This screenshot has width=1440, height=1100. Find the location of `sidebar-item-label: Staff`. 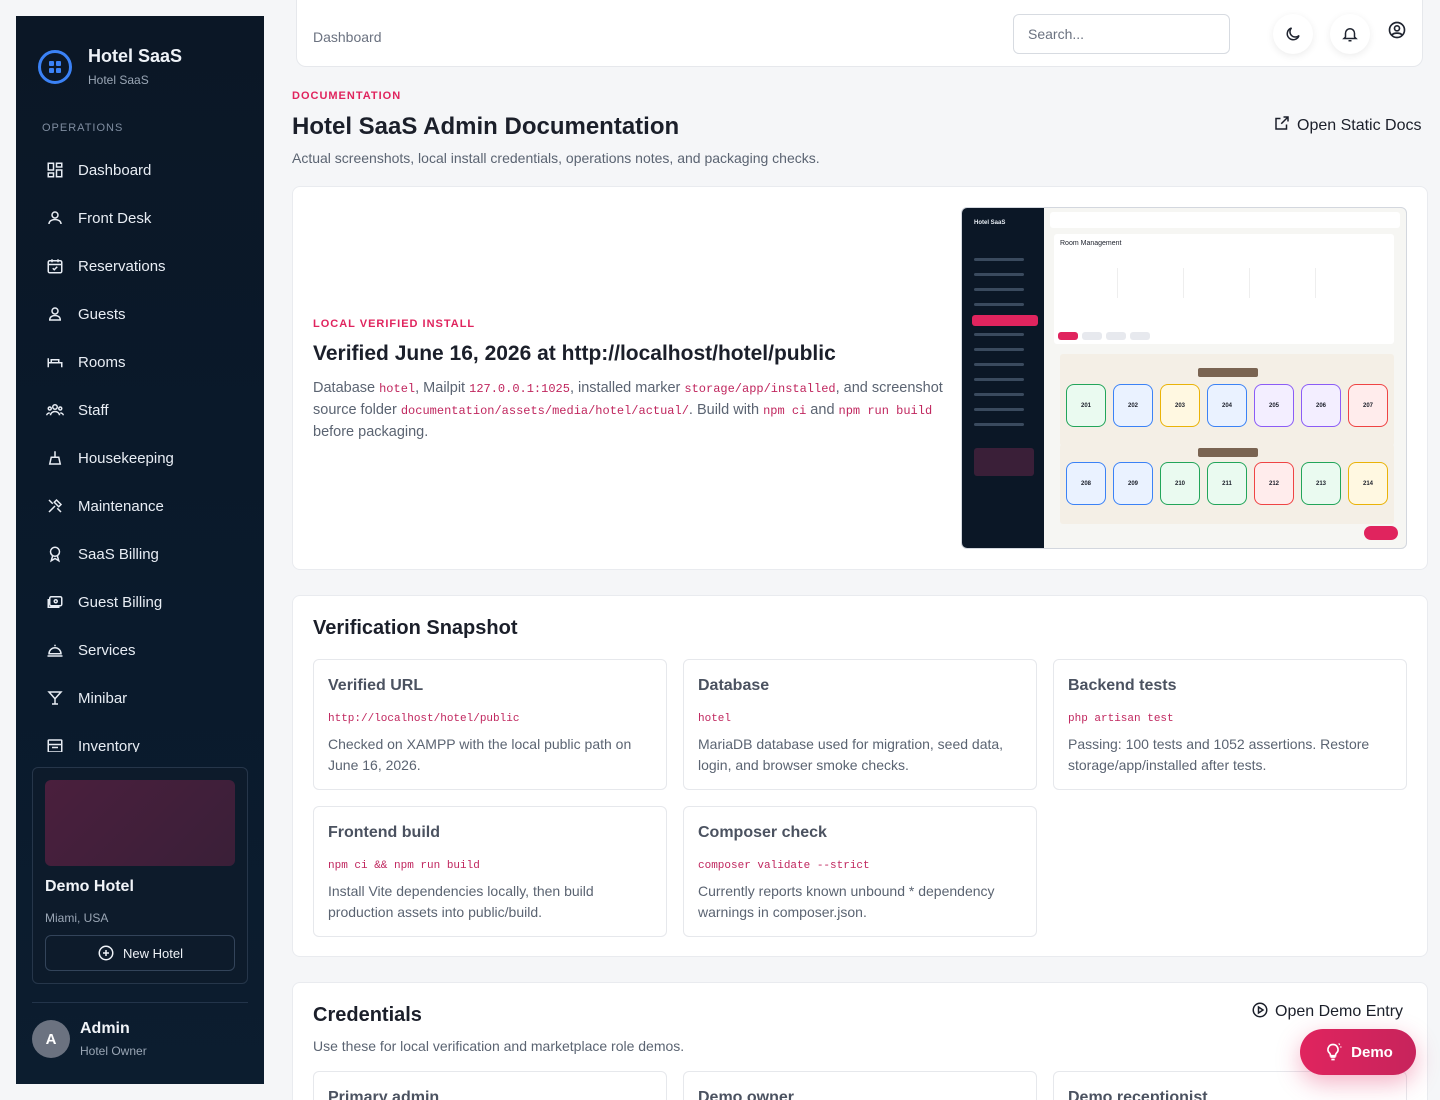

sidebar-item-label: Staff is located at coordinates (93, 410).